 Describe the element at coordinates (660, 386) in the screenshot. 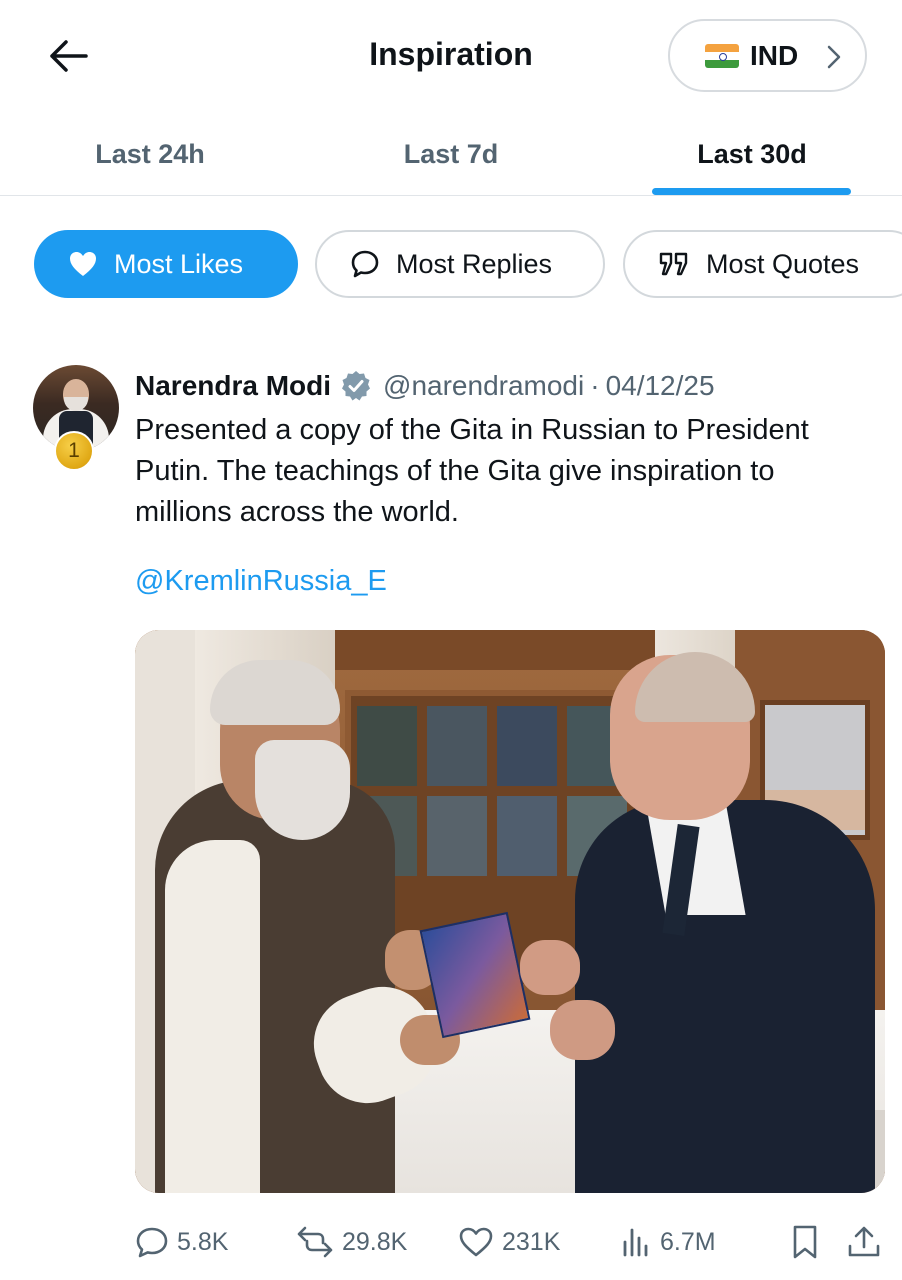

I see `post-date: 04/12/25` at that location.